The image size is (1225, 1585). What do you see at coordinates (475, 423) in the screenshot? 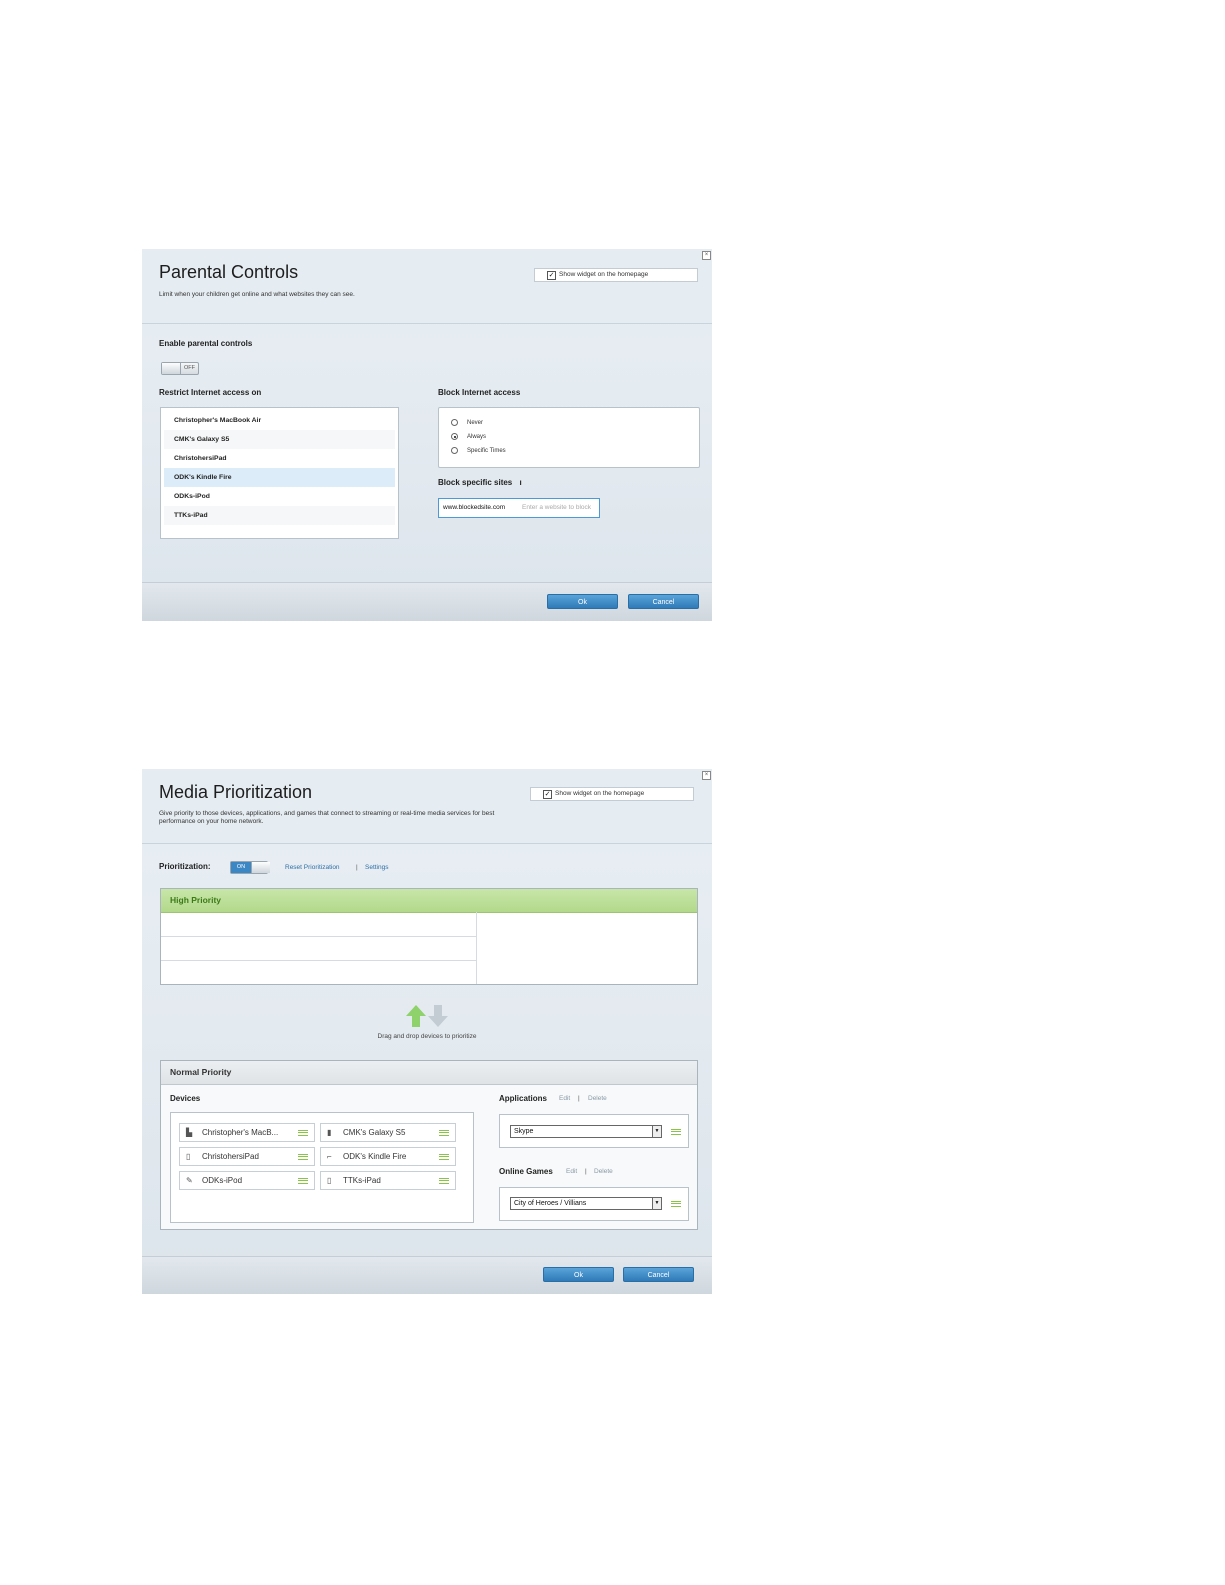
I see `radio-label: Never` at bounding box center [475, 423].